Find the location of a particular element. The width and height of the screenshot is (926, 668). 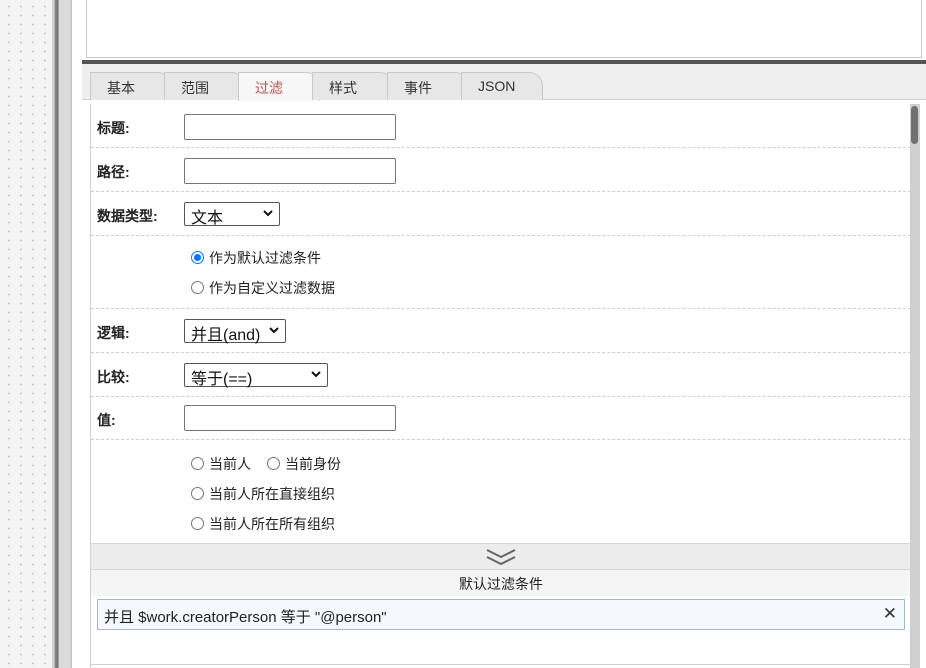

radio-label: 当前身份 is located at coordinates (313, 464).